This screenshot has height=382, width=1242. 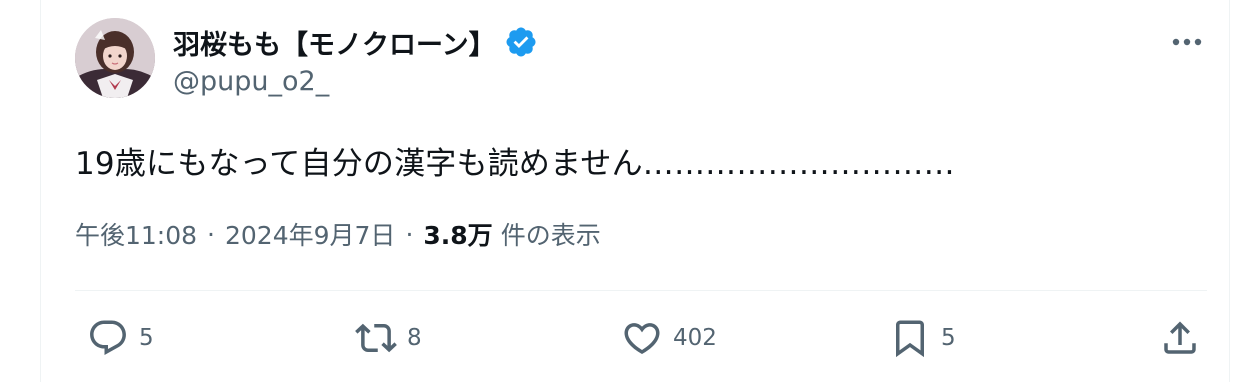 I want to click on reply-button: 5, so click(x=120, y=338).